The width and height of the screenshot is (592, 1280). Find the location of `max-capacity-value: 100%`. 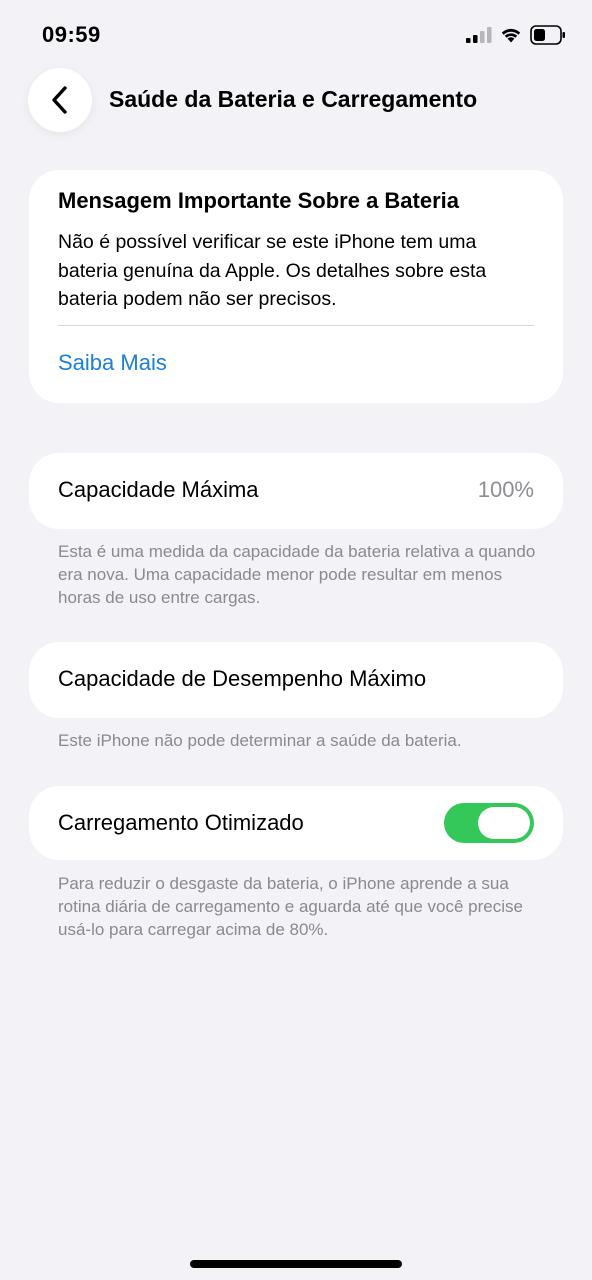

max-capacity-value: 100% is located at coordinates (505, 489).